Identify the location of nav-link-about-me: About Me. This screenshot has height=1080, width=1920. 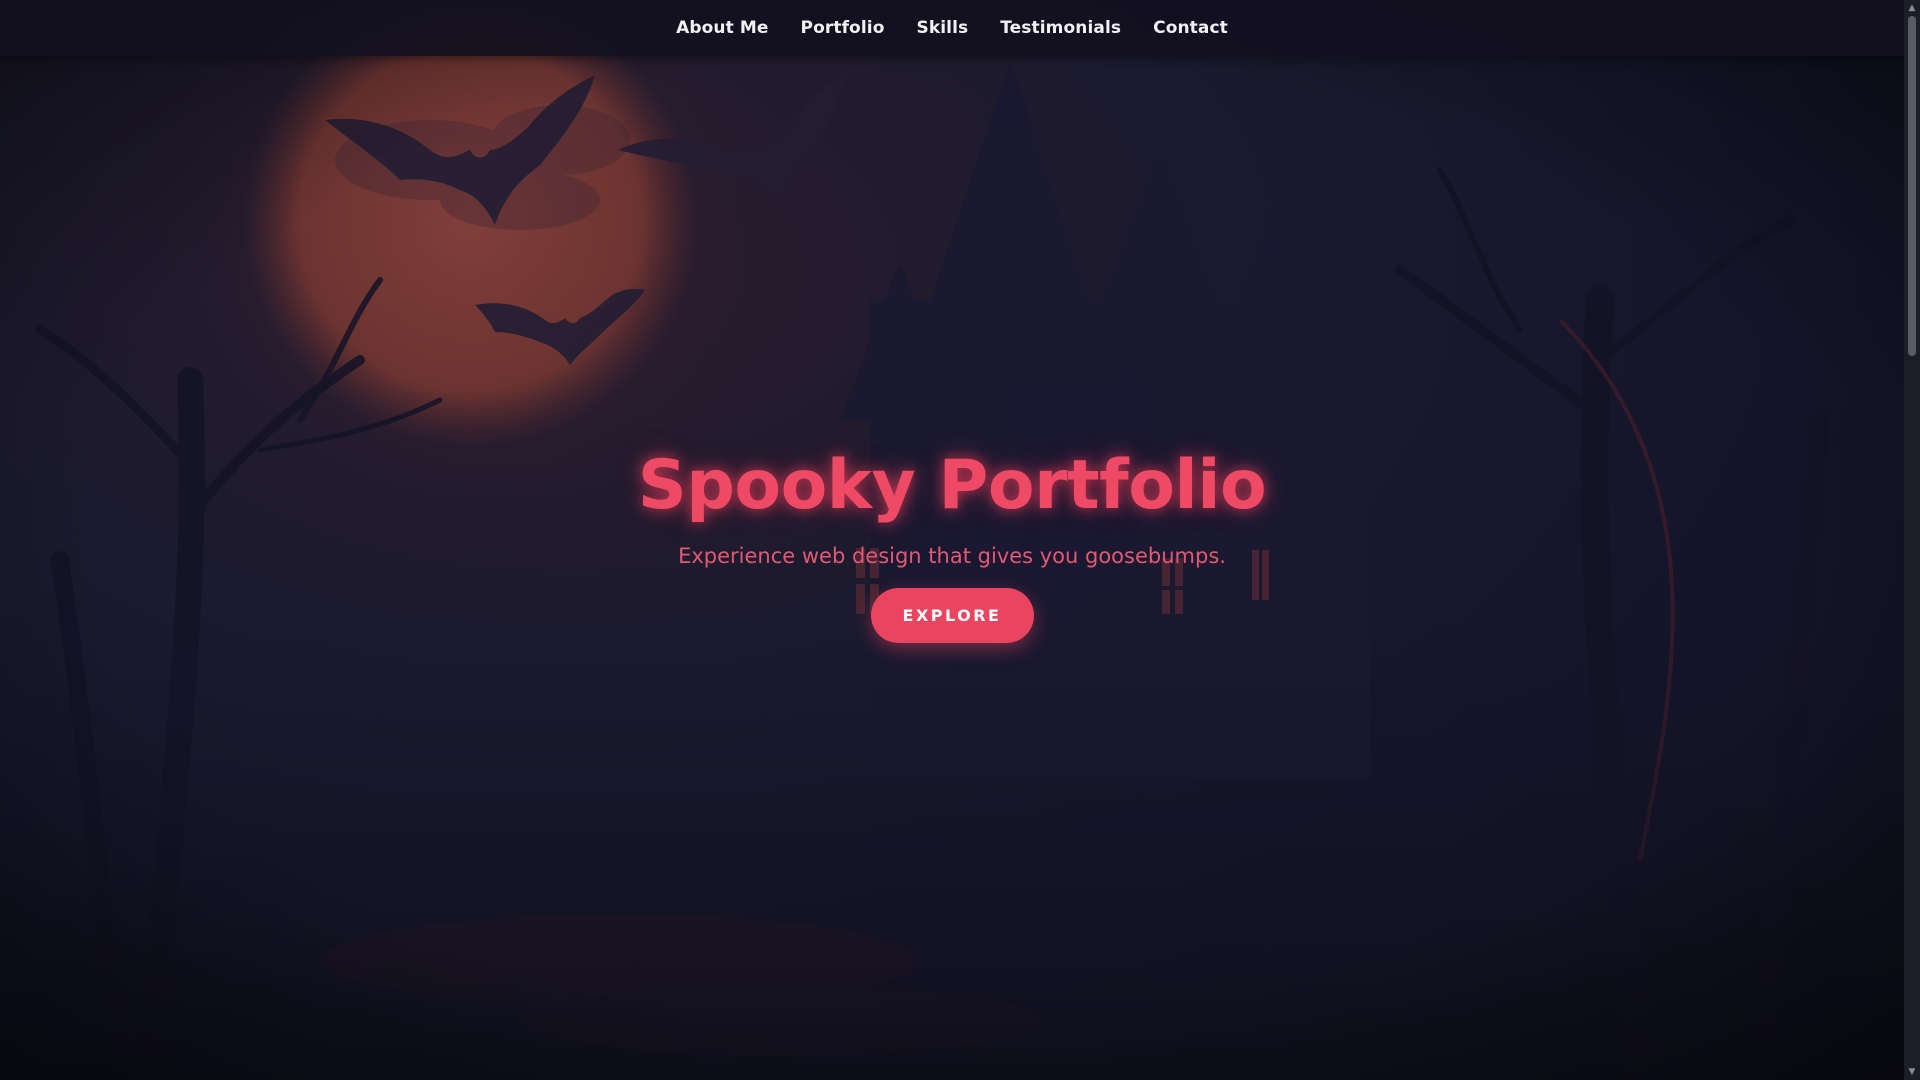
(722, 28).